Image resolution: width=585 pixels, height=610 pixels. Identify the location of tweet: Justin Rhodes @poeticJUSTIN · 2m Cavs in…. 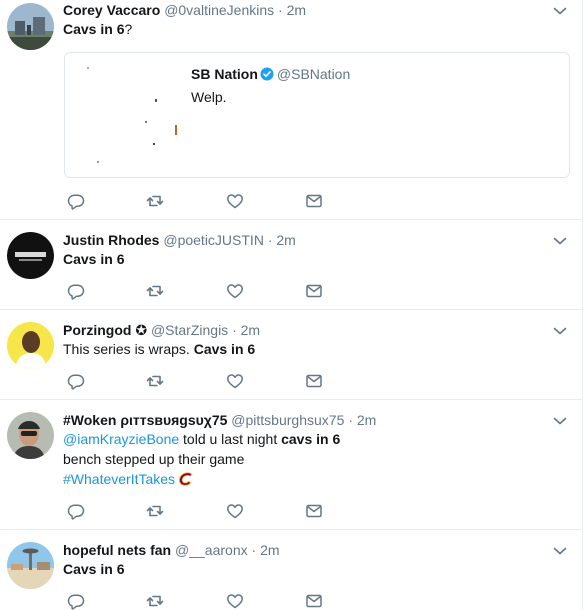
(291, 265).